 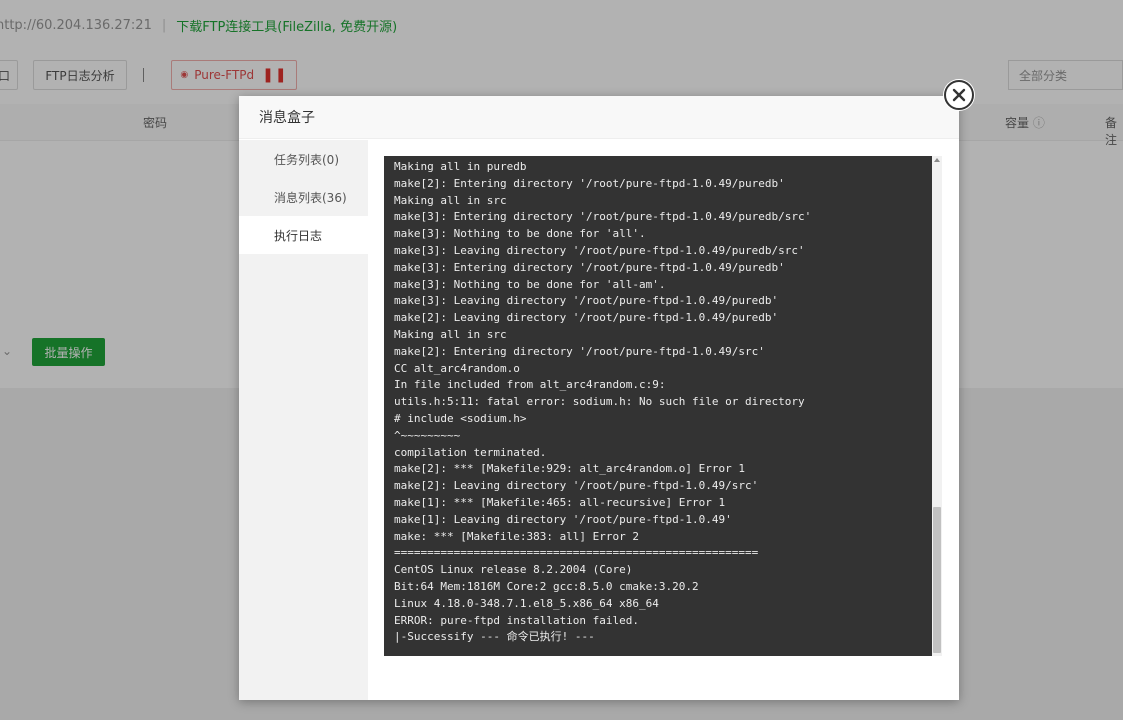 I want to click on log-line: make: *** [Makefile:383: all] Error 2, so click(x=517, y=536).